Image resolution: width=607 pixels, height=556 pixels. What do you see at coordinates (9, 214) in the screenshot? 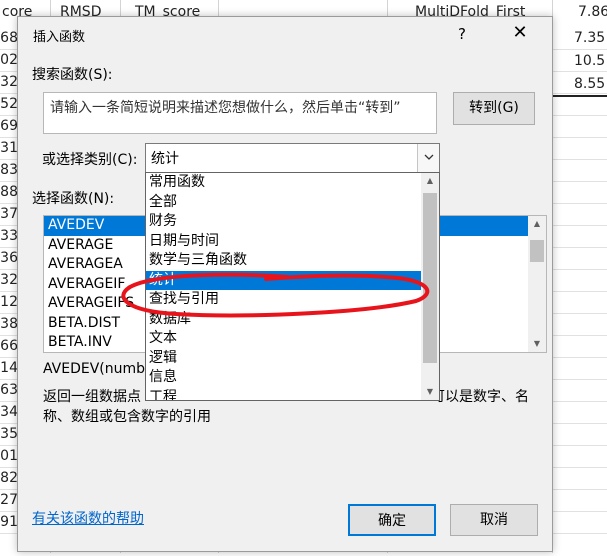
I see `row-number: .37` at bounding box center [9, 214].